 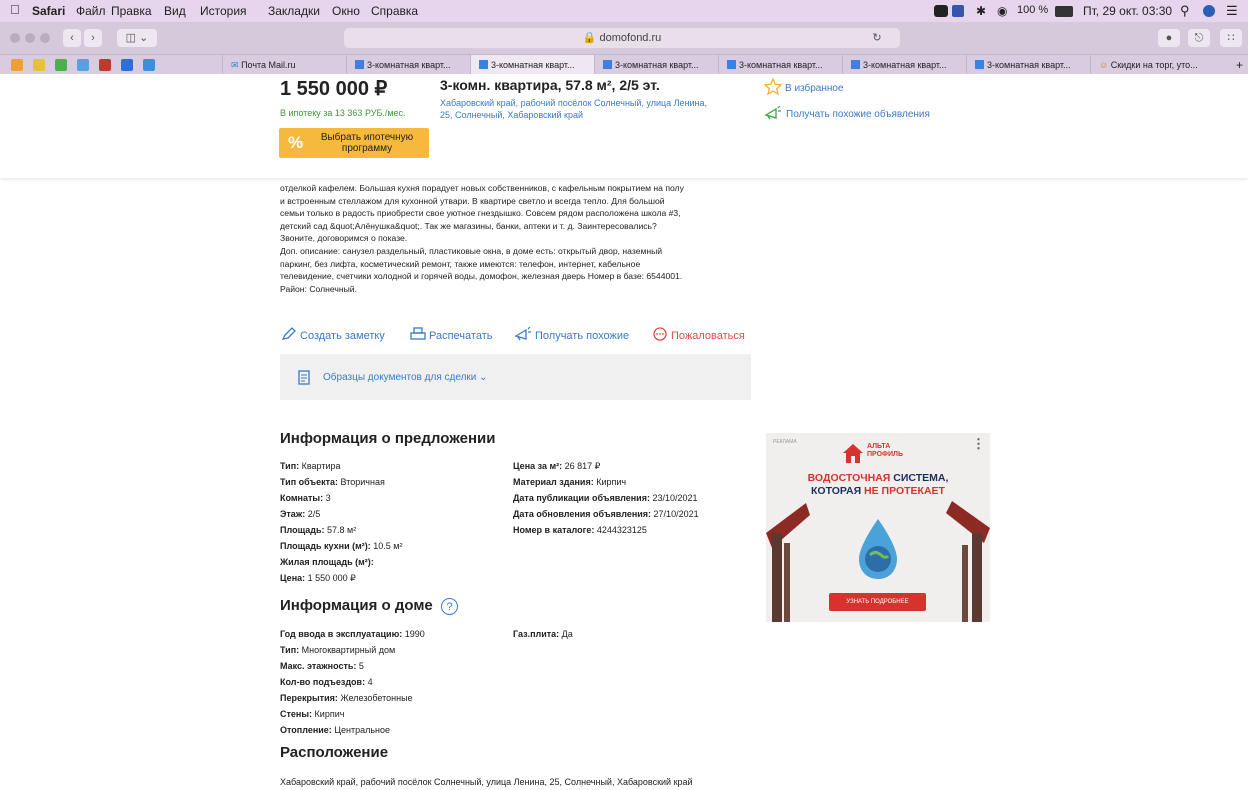 I want to click on status-app-icon, so click(x=941, y=11).